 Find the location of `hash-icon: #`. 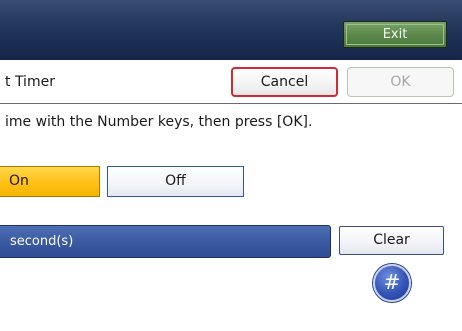

hash-icon: # is located at coordinates (392, 282).